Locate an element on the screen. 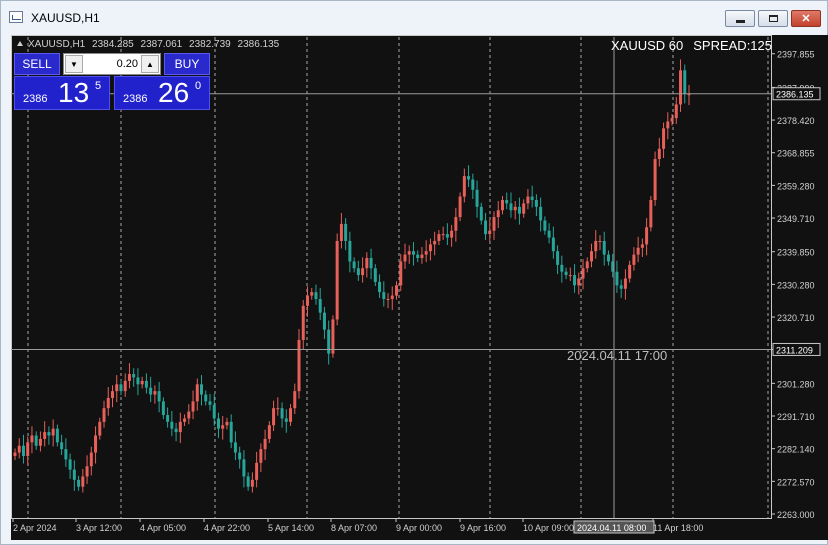 This screenshot has width=828, height=545. title-bar: XAUUSD,H1 ✕ is located at coordinates (414, 17).